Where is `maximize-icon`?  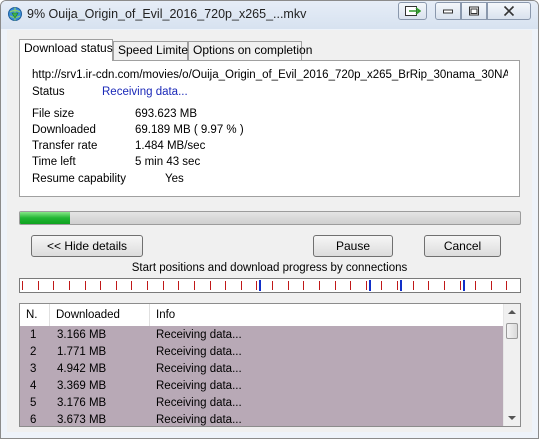 maximize-icon is located at coordinates (474, 11).